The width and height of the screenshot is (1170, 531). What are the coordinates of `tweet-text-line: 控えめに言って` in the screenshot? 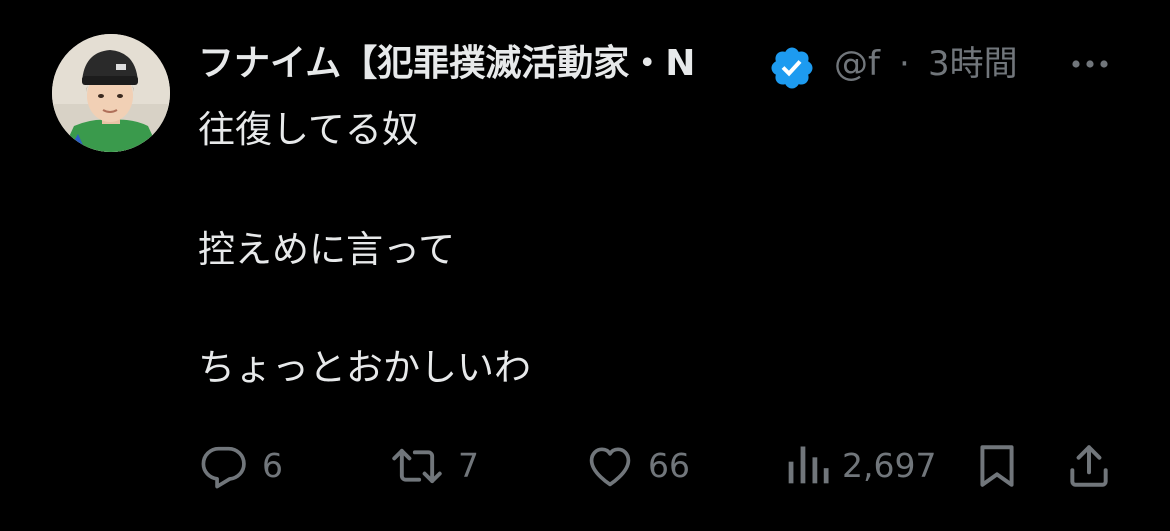 It's located at (327, 249).